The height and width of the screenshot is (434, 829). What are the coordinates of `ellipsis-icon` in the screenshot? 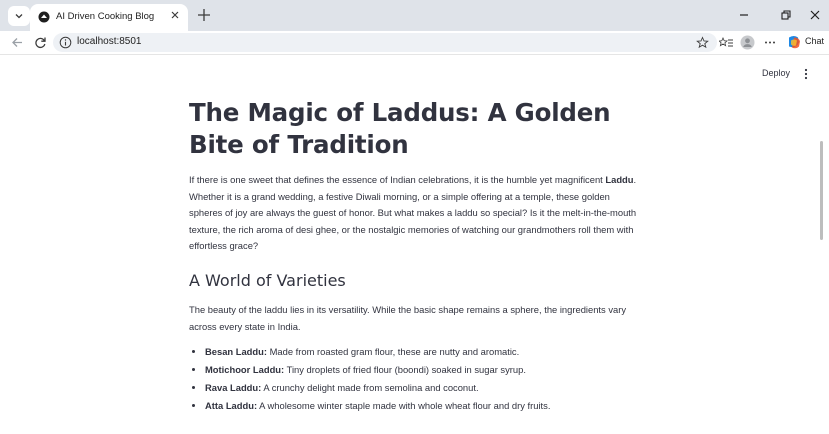 It's located at (770, 42).